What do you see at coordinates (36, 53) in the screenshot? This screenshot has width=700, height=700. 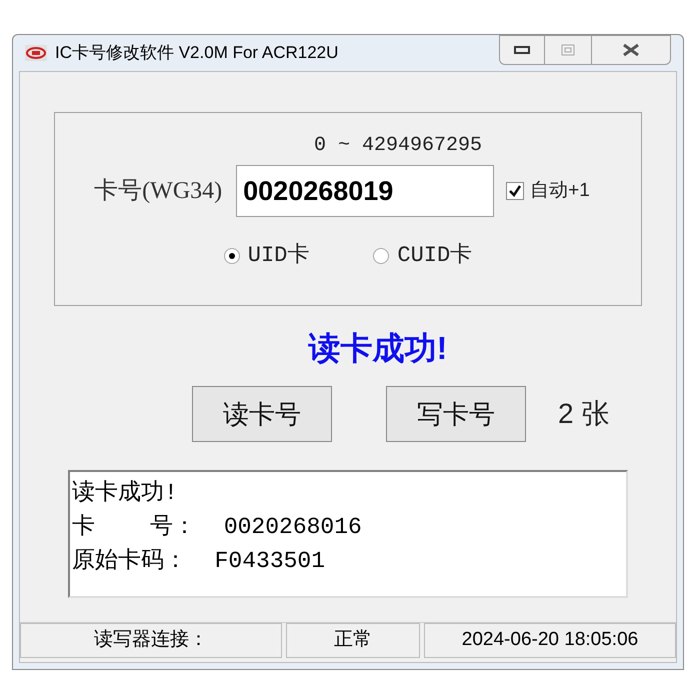 I see `app-logo-icon` at bounding box center [36, 53].